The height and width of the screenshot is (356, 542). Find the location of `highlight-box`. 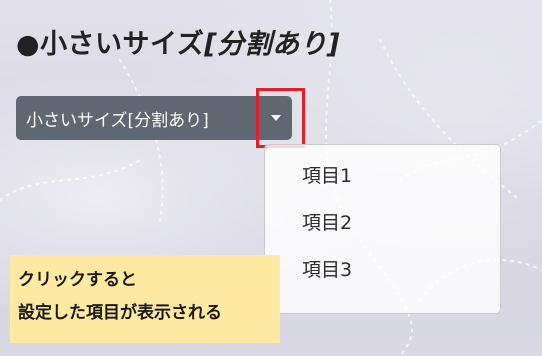

highlight-box is located at coordinates (280, 118).